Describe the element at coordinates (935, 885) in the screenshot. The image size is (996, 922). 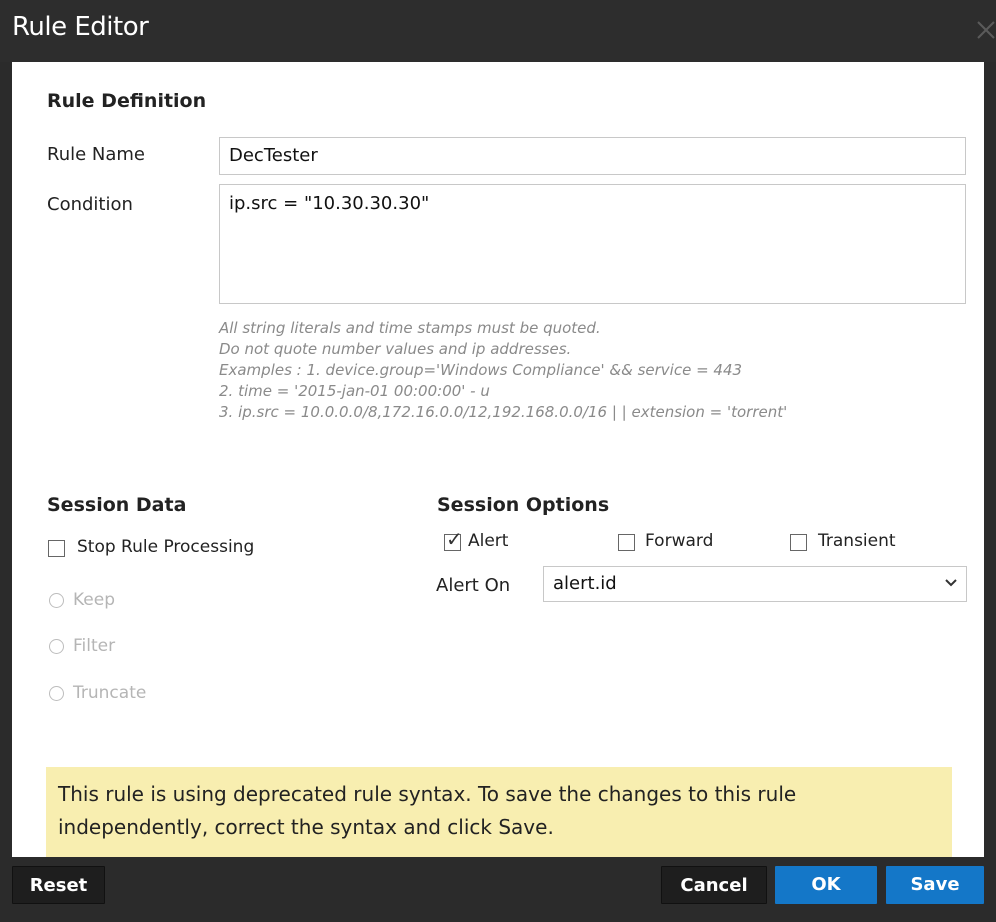
I see `save-button: Save` at that location.